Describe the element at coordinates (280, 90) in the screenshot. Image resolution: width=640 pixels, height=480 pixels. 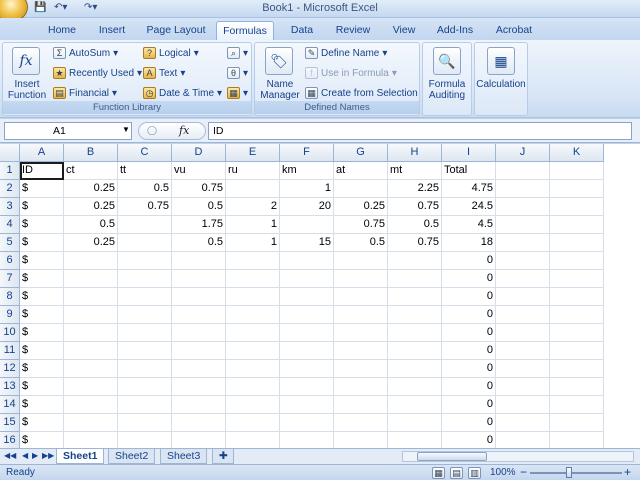
I see `name-manager-button: Name Manager` at that location.